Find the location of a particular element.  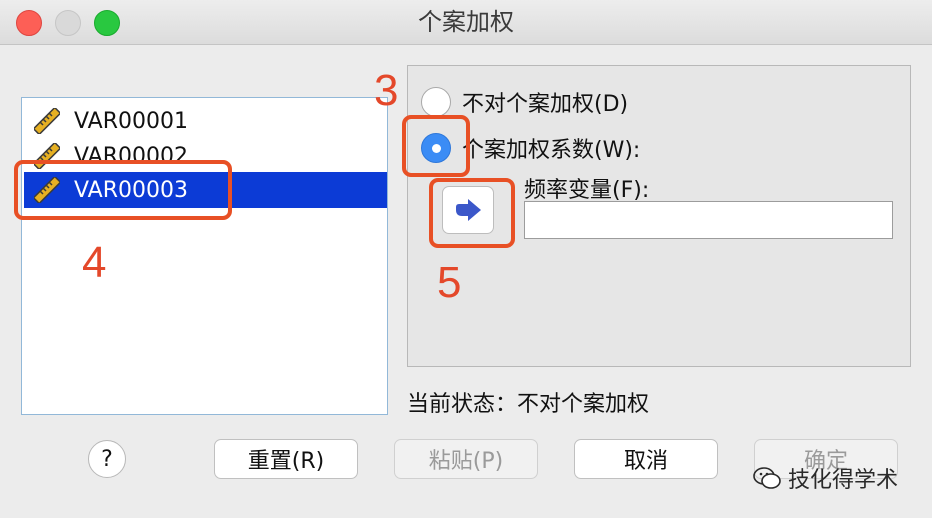

annotation-number-5: 5 is located at coordinates (449, 282).